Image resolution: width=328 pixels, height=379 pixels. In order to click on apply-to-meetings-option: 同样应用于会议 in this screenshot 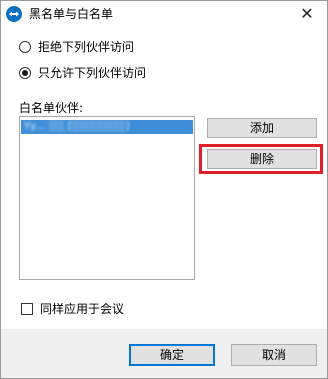, I will do `click(72, 308)`.